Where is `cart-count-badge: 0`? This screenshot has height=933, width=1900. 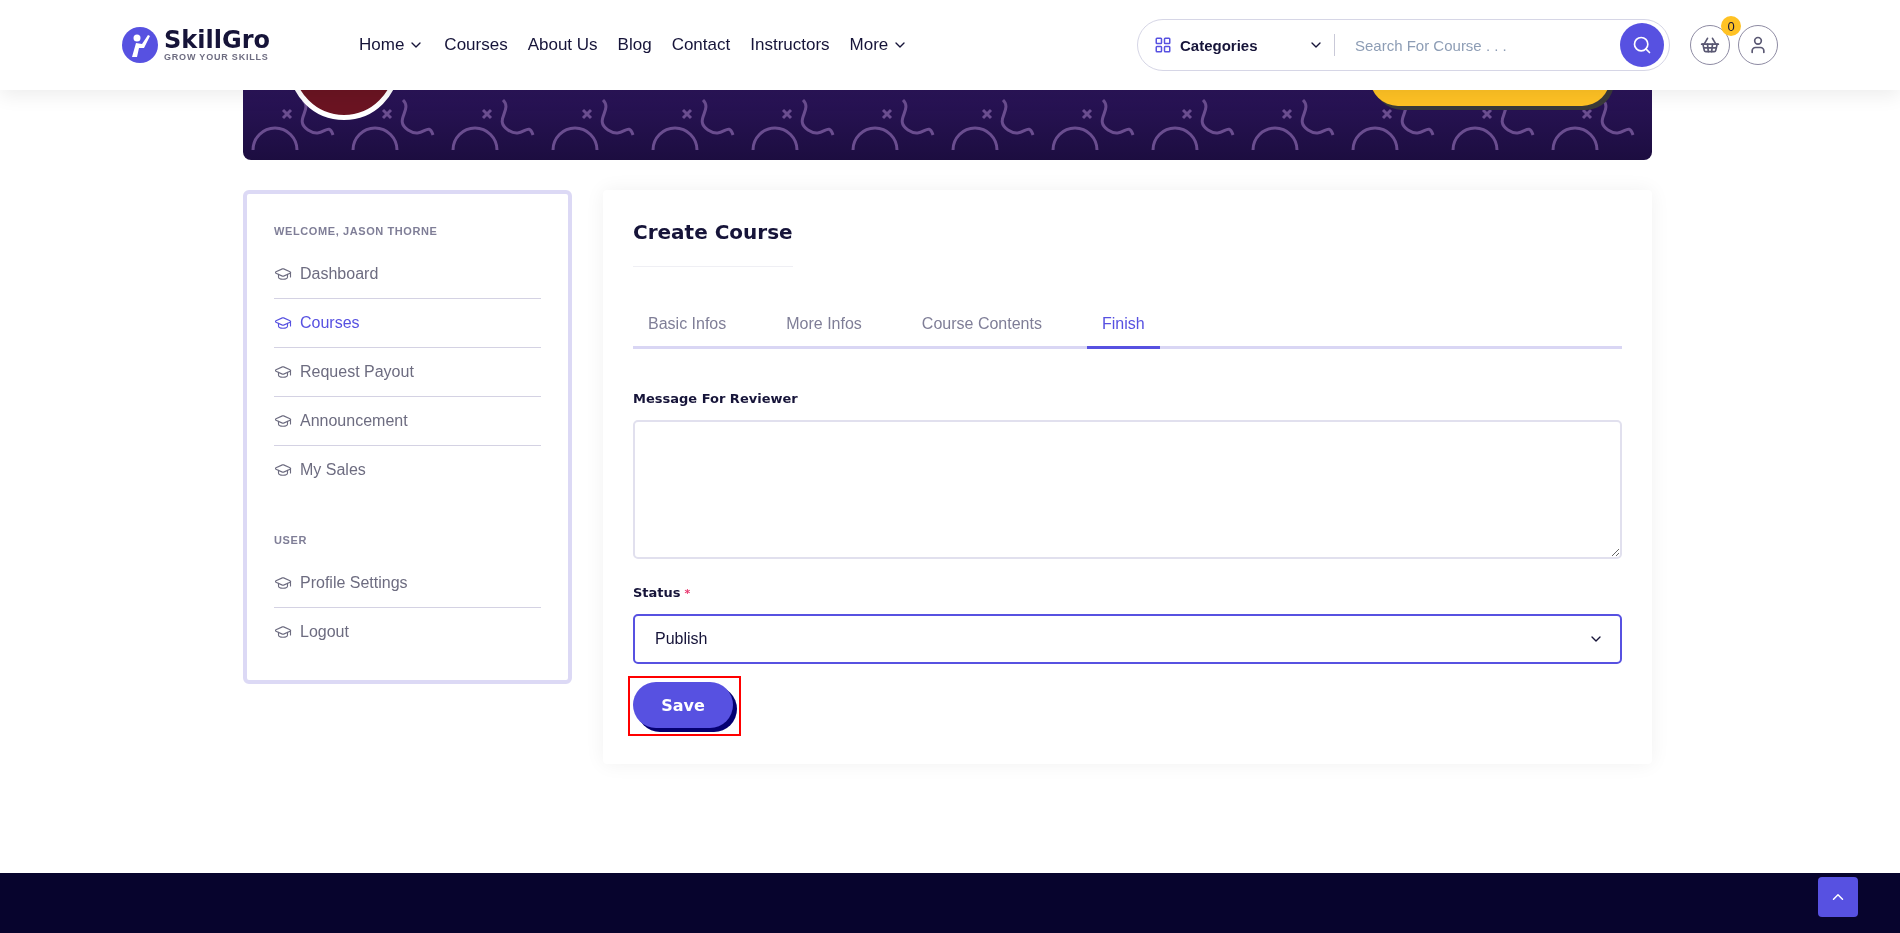
cart-count-badge: 0 is located at coordinates (1731, 26).